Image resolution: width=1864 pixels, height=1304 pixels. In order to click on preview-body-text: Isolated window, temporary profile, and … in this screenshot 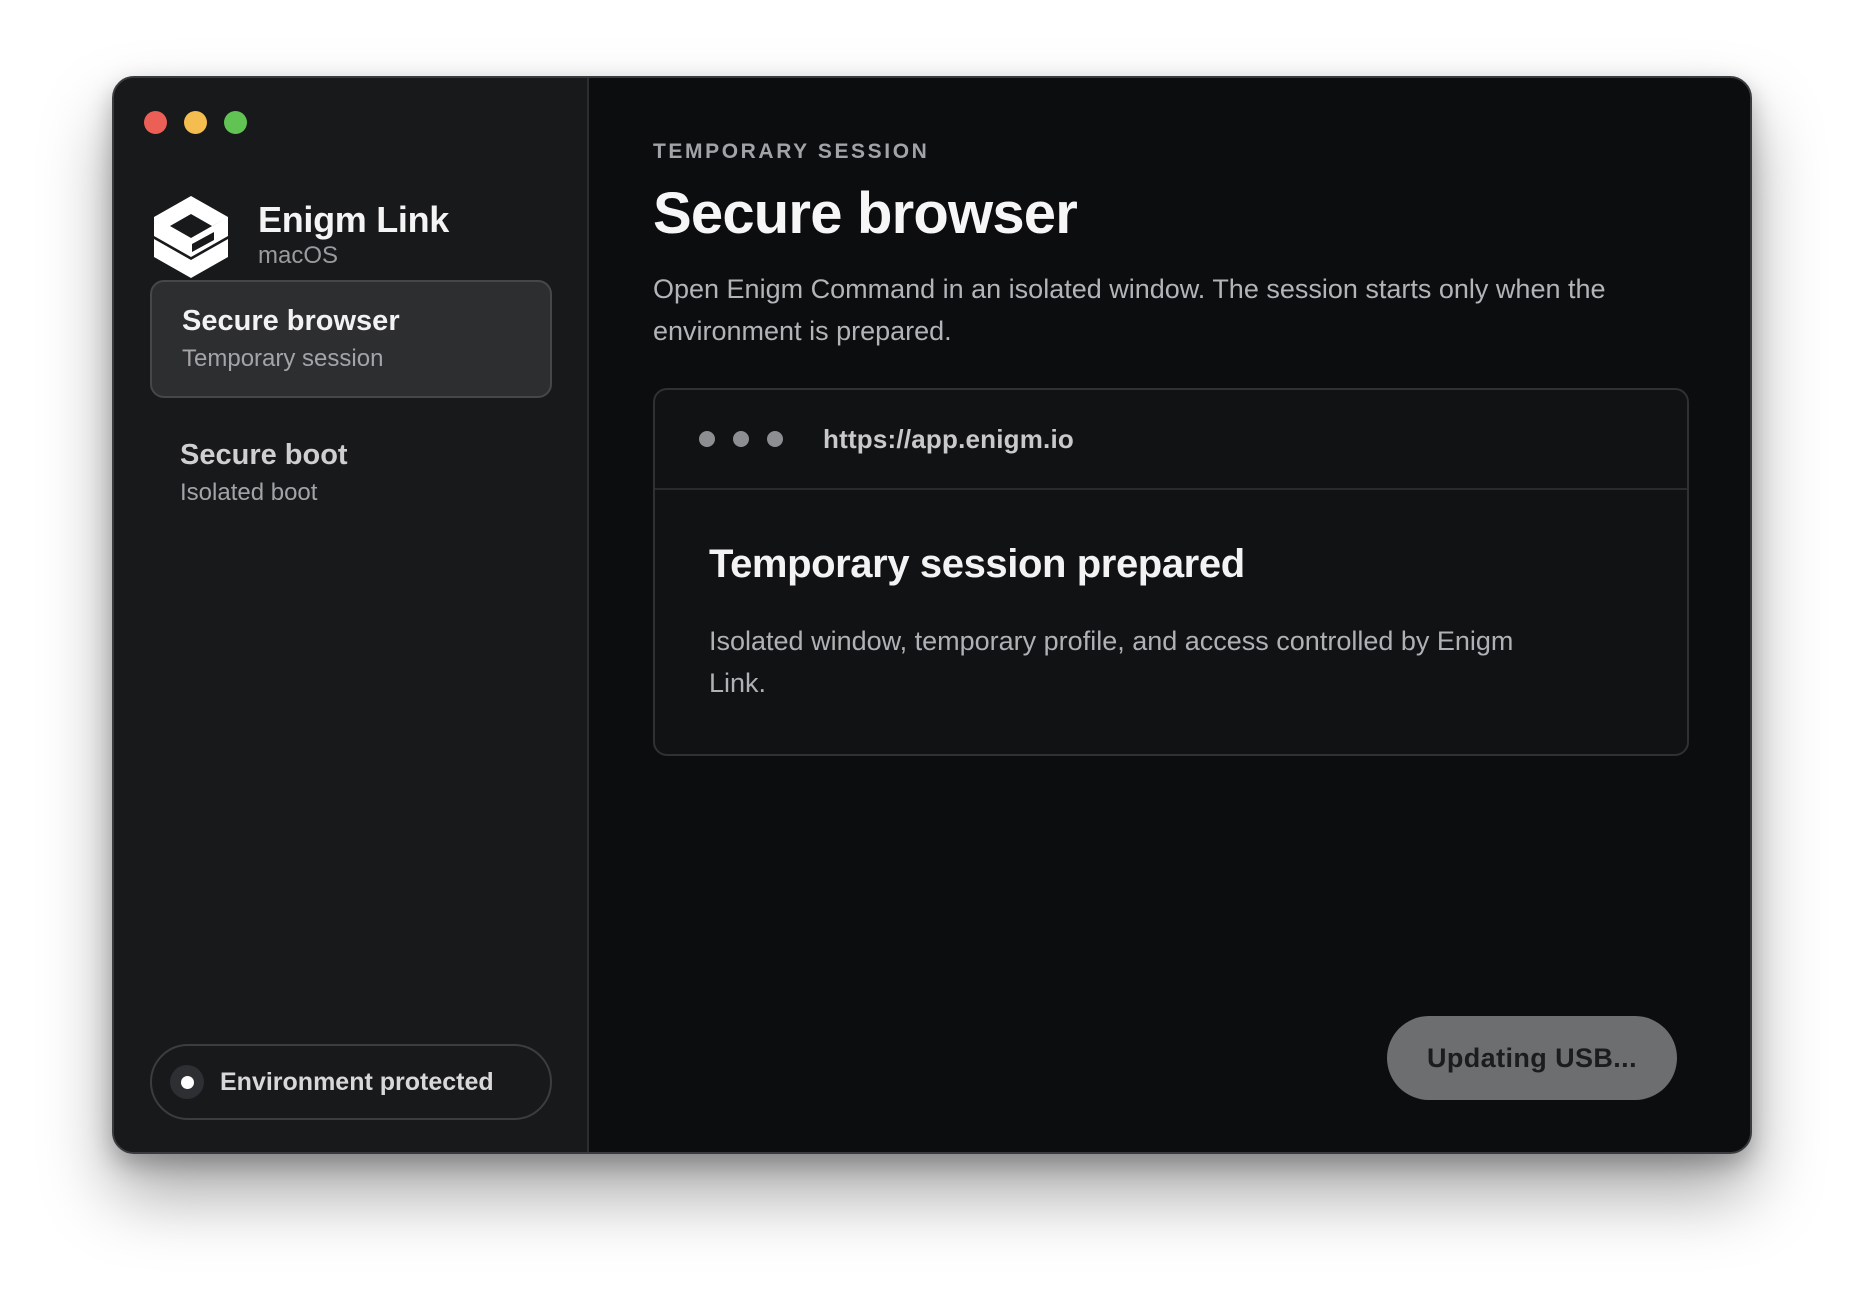, I will do `click(1111, 662)`.